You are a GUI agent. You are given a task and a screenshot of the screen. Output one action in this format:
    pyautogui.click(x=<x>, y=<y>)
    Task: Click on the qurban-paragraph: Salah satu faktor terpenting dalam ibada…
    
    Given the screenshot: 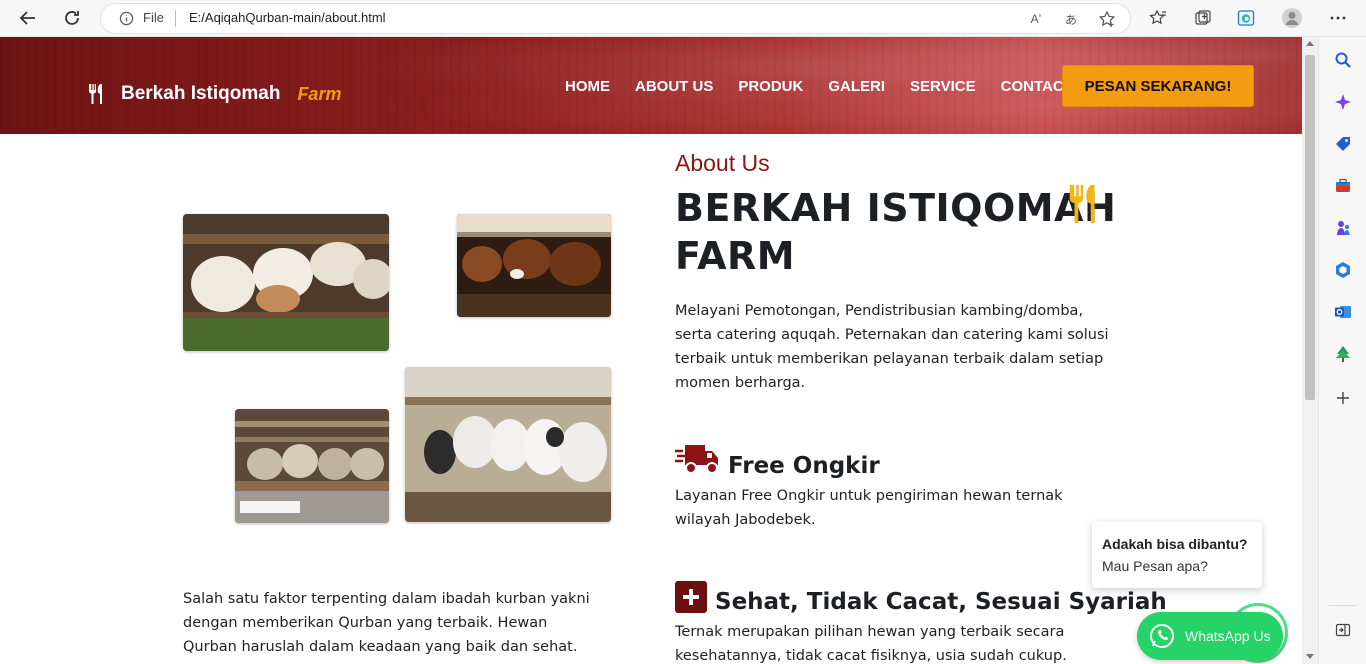 What is the action you would take?
    pyautogui.click(x=386, y=623)
    